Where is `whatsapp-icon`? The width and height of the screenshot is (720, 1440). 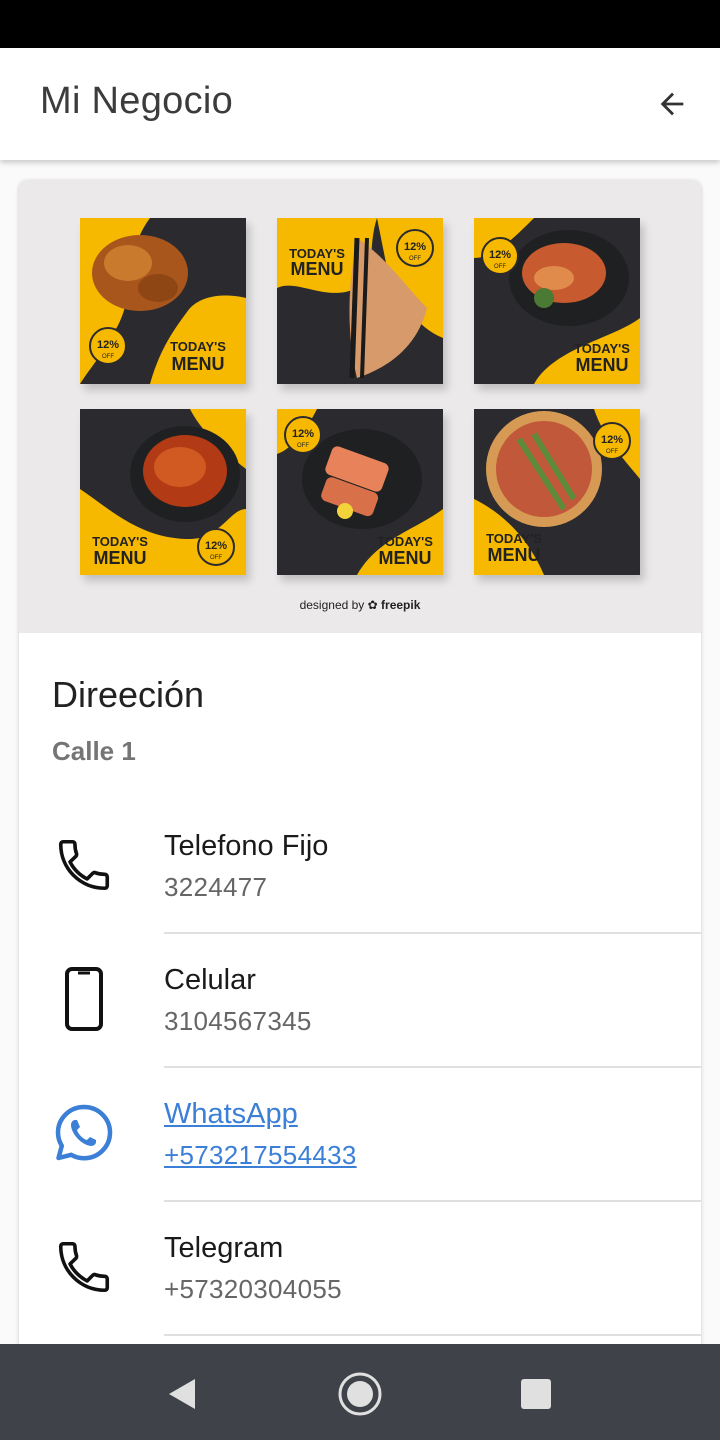
whatsapp-icon is located at coordinates (84, 1133).